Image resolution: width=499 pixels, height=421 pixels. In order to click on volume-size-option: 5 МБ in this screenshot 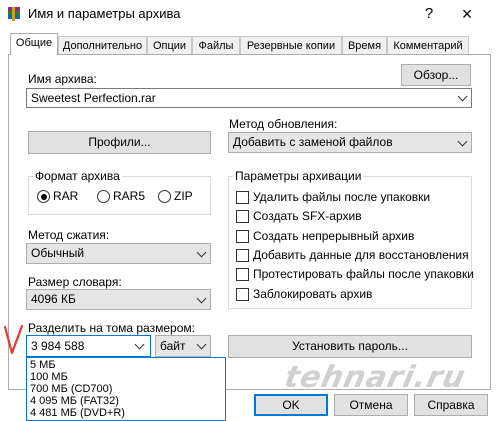, I will do `click(43, 365)`.